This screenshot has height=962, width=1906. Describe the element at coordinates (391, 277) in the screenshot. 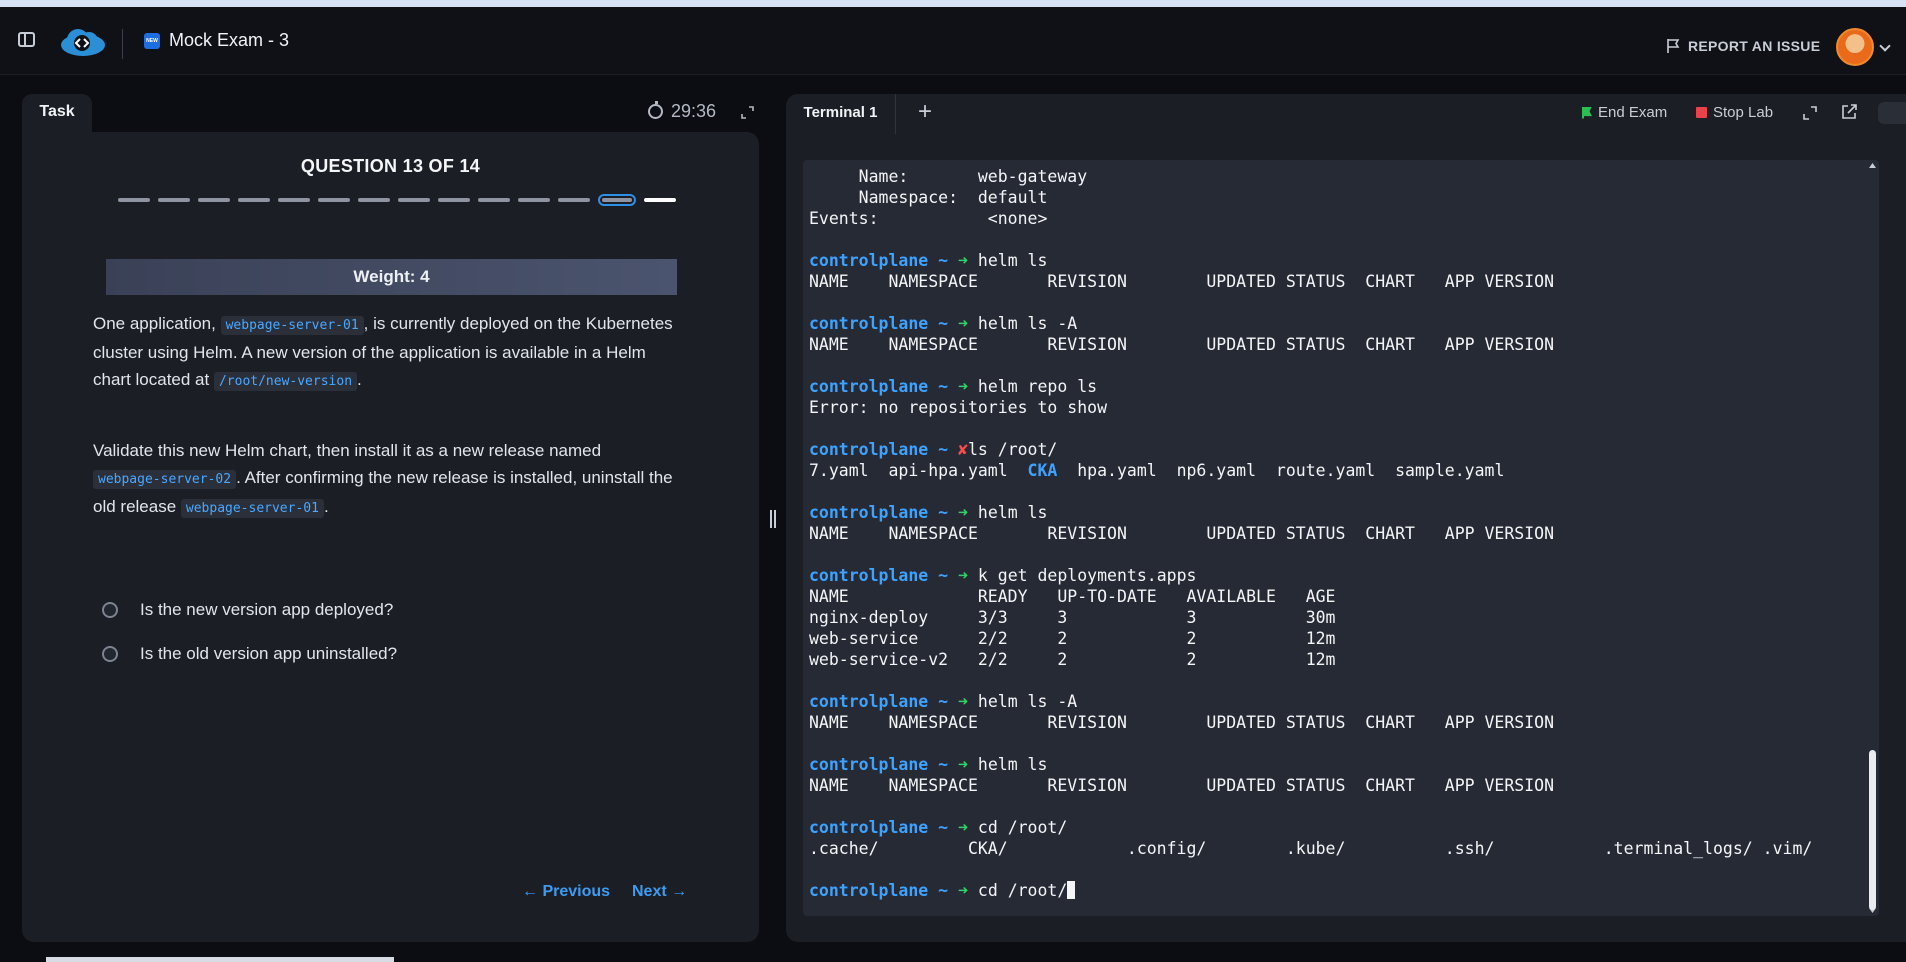

I see `weight-banner: Weight: 4` at that location.